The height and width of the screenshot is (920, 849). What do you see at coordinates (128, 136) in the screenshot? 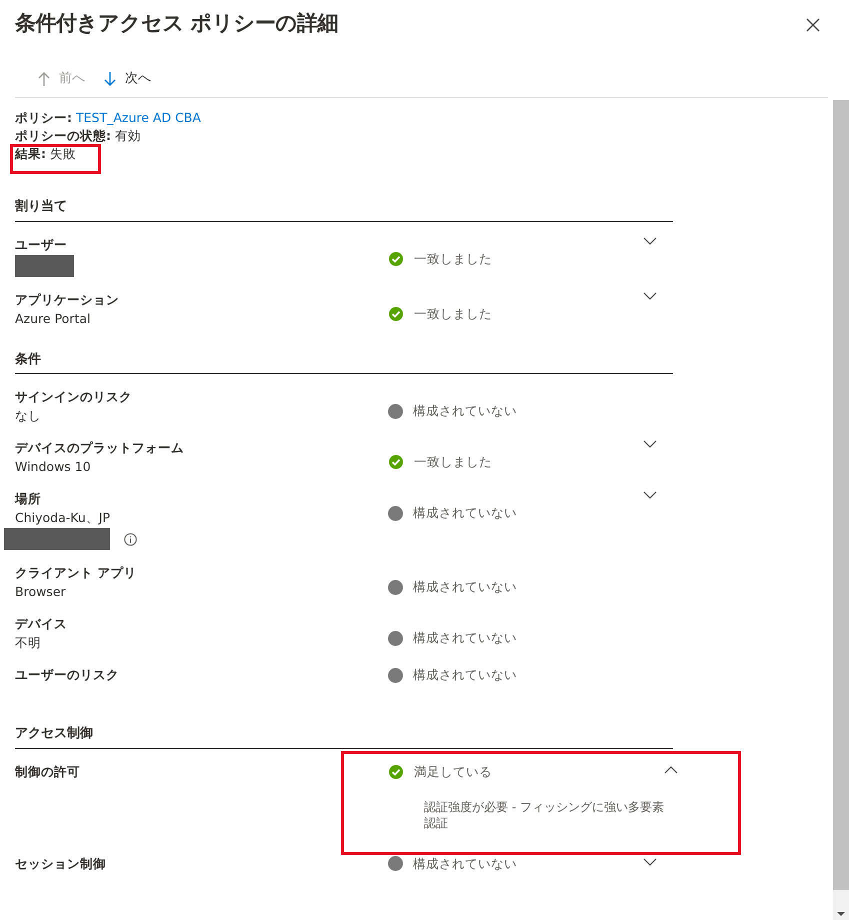
I see `field-value: 有効` at bounding box center [128, 136].